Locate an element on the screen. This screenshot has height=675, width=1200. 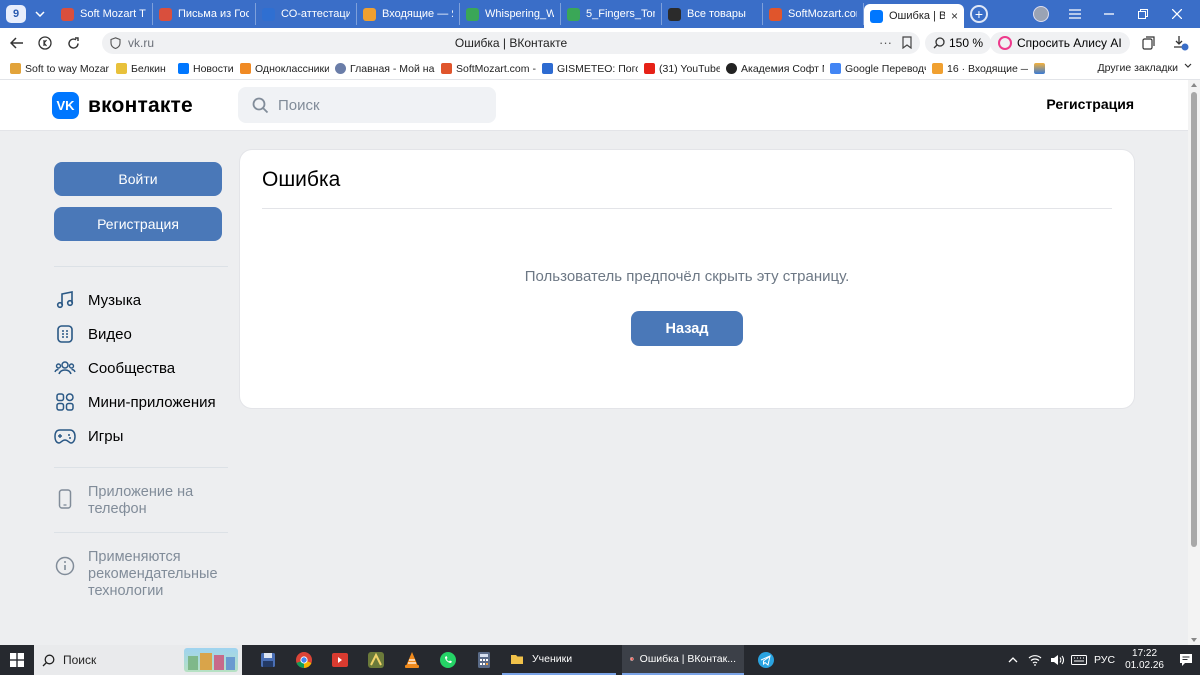
page-scrollbar is located at coordinates (1194, 362).